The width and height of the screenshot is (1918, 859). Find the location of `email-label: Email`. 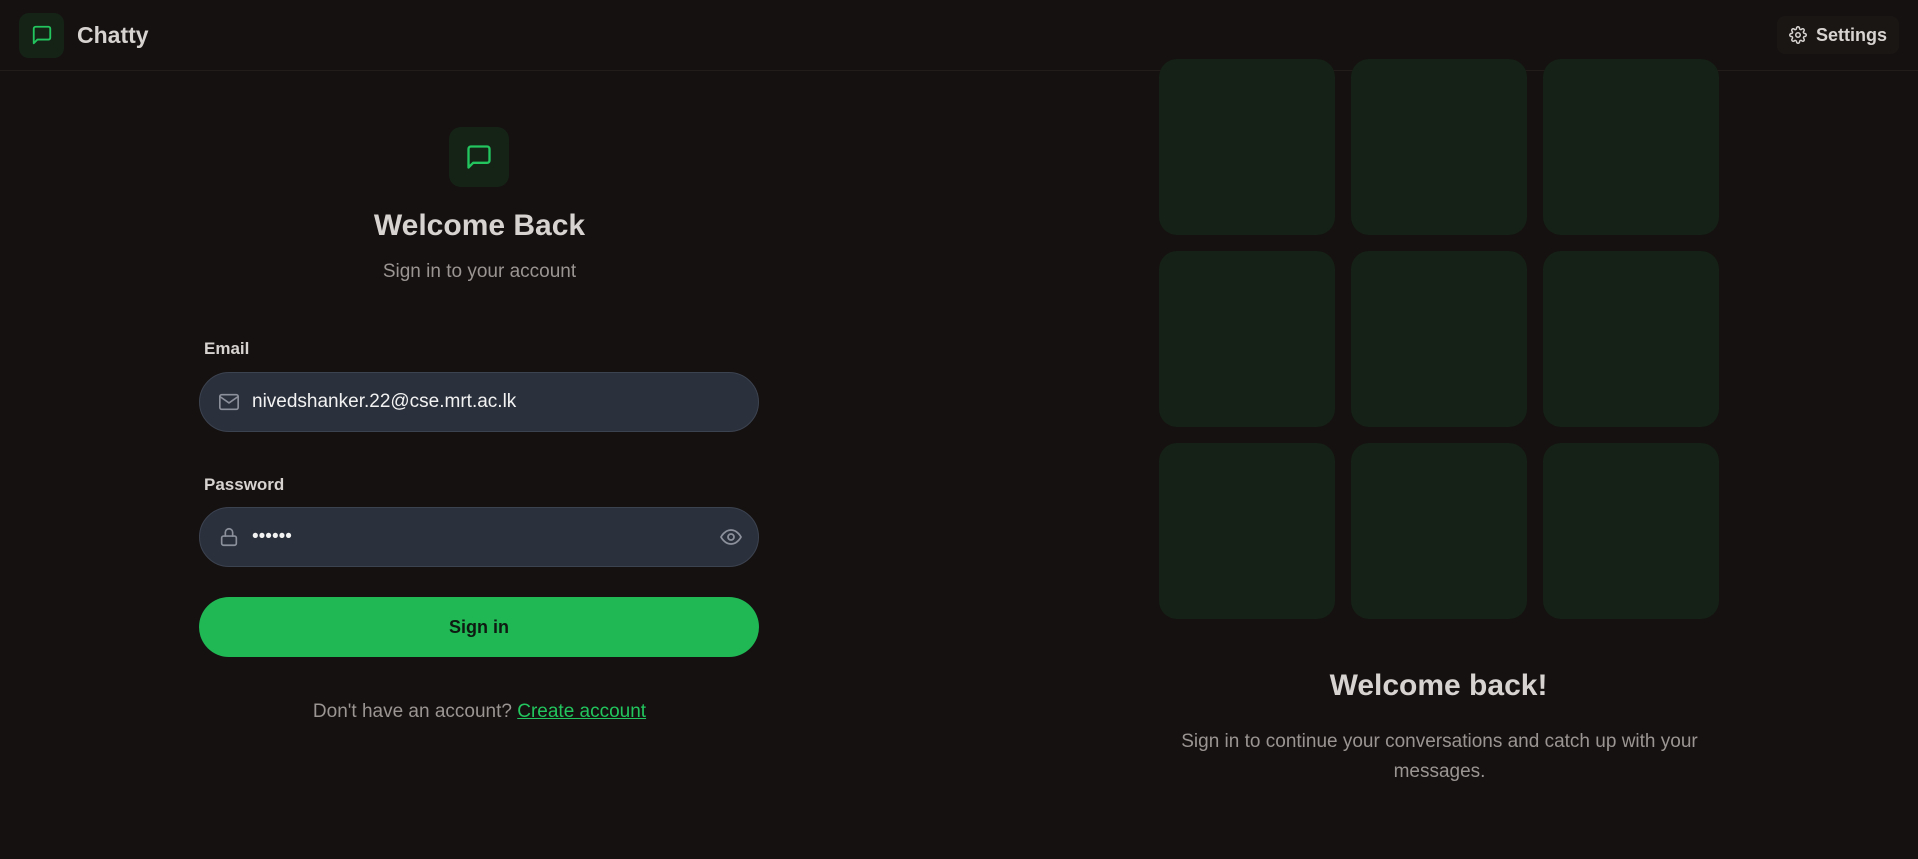

email-label: Email is located at coordinates (227, 348).